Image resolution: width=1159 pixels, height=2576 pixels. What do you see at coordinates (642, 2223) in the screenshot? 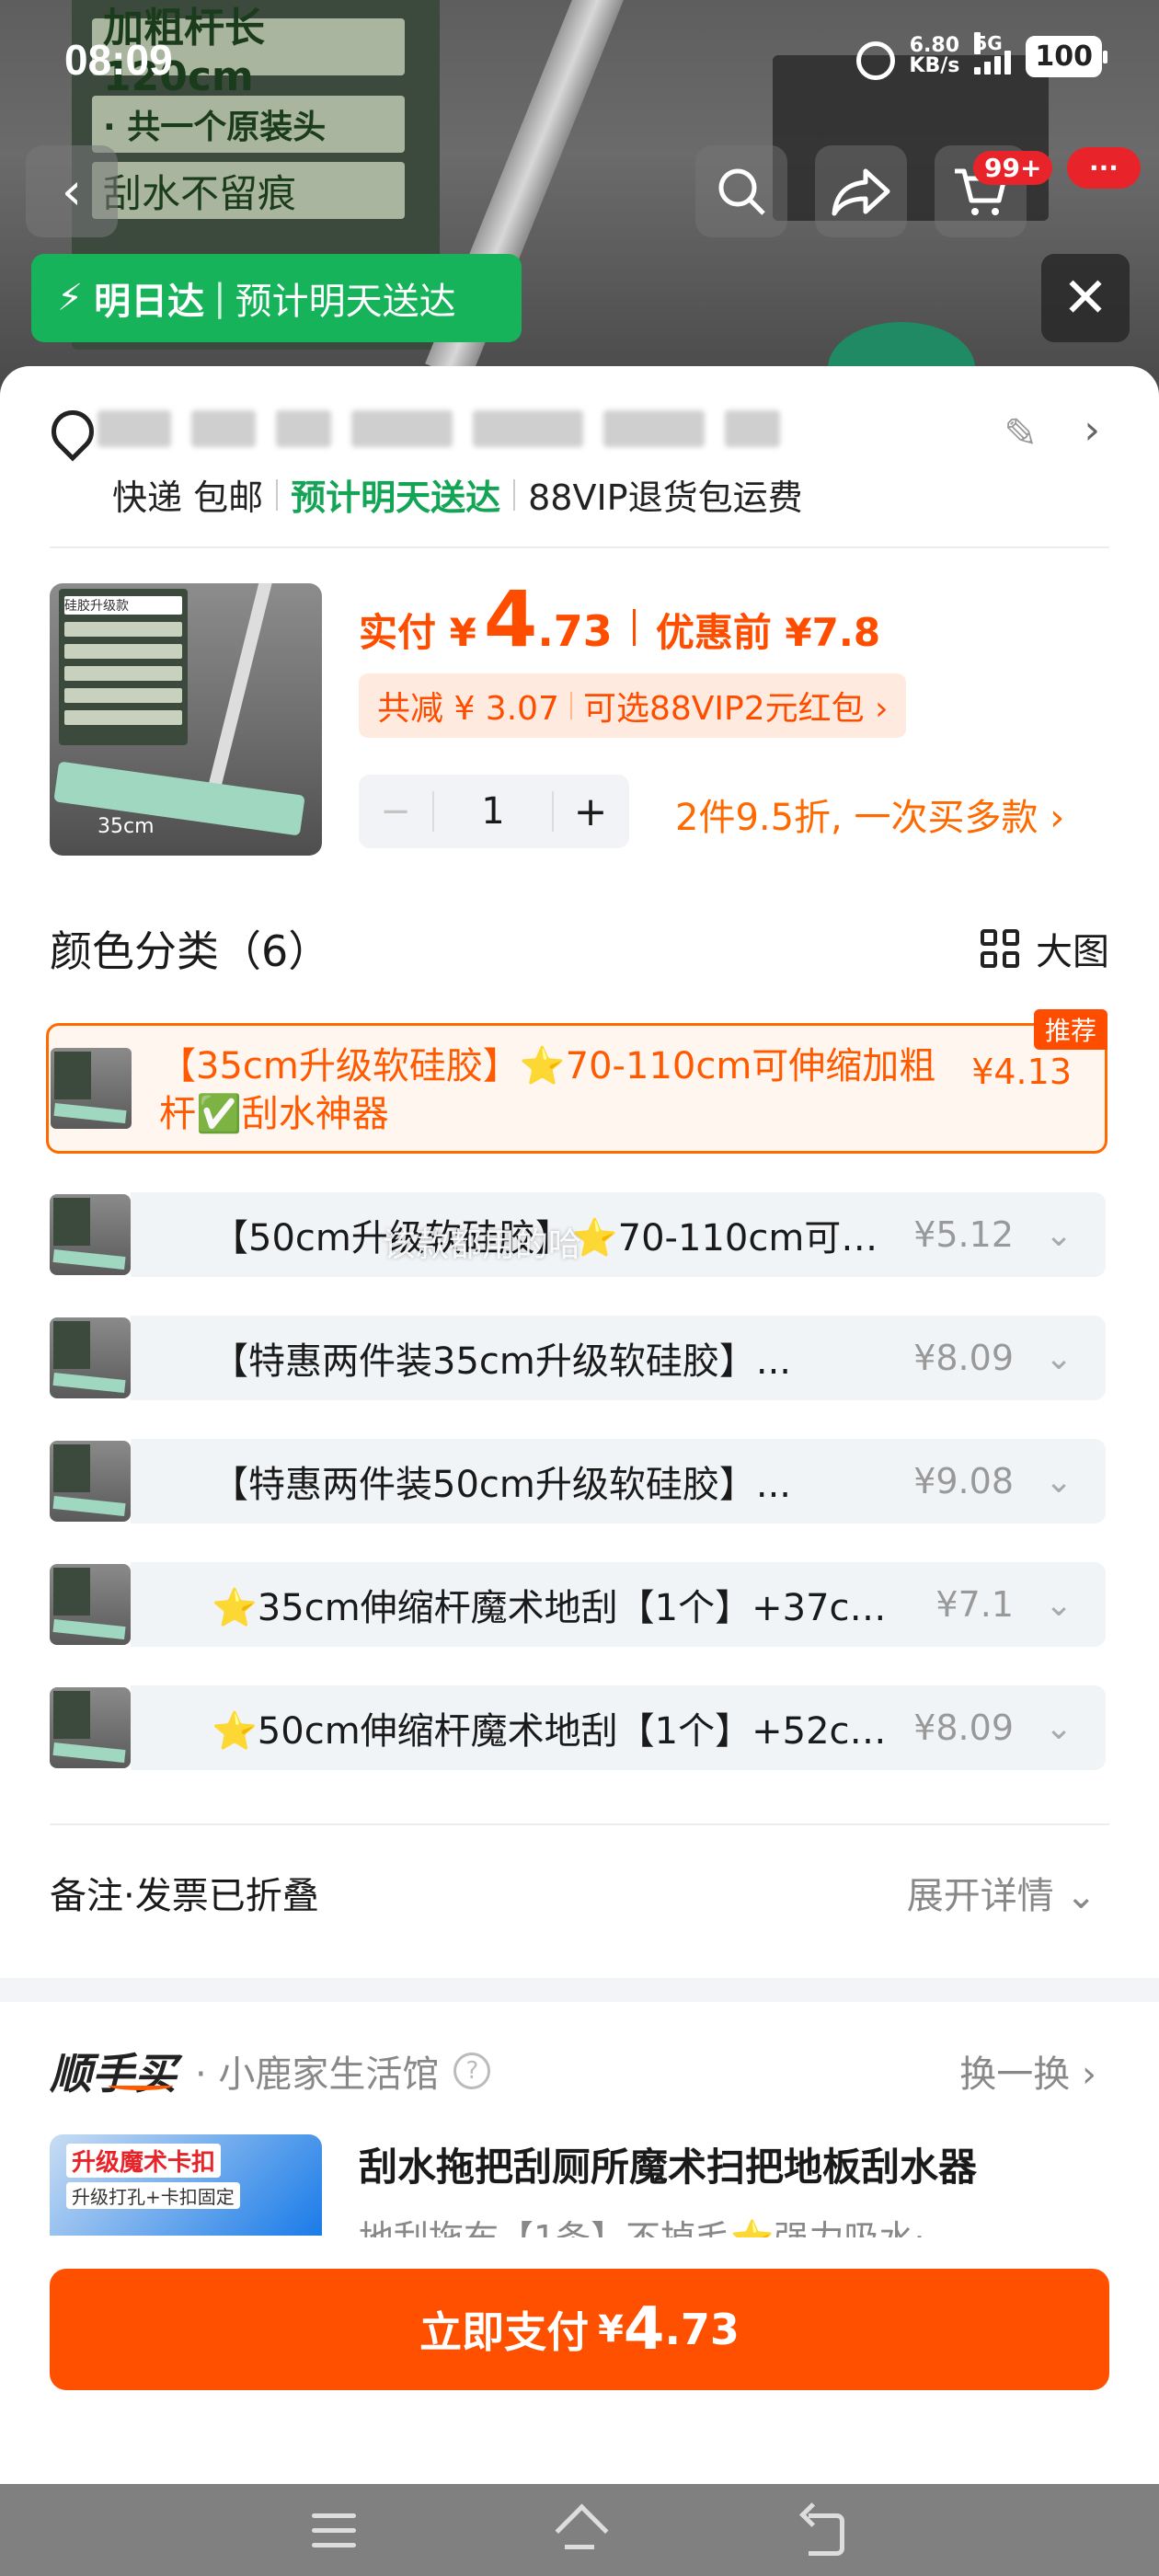
I see `recommended-product-subtitle: 地刮拖布【1条】不掉毛⭐强力吸水·` at bounding box center [642, 2223].